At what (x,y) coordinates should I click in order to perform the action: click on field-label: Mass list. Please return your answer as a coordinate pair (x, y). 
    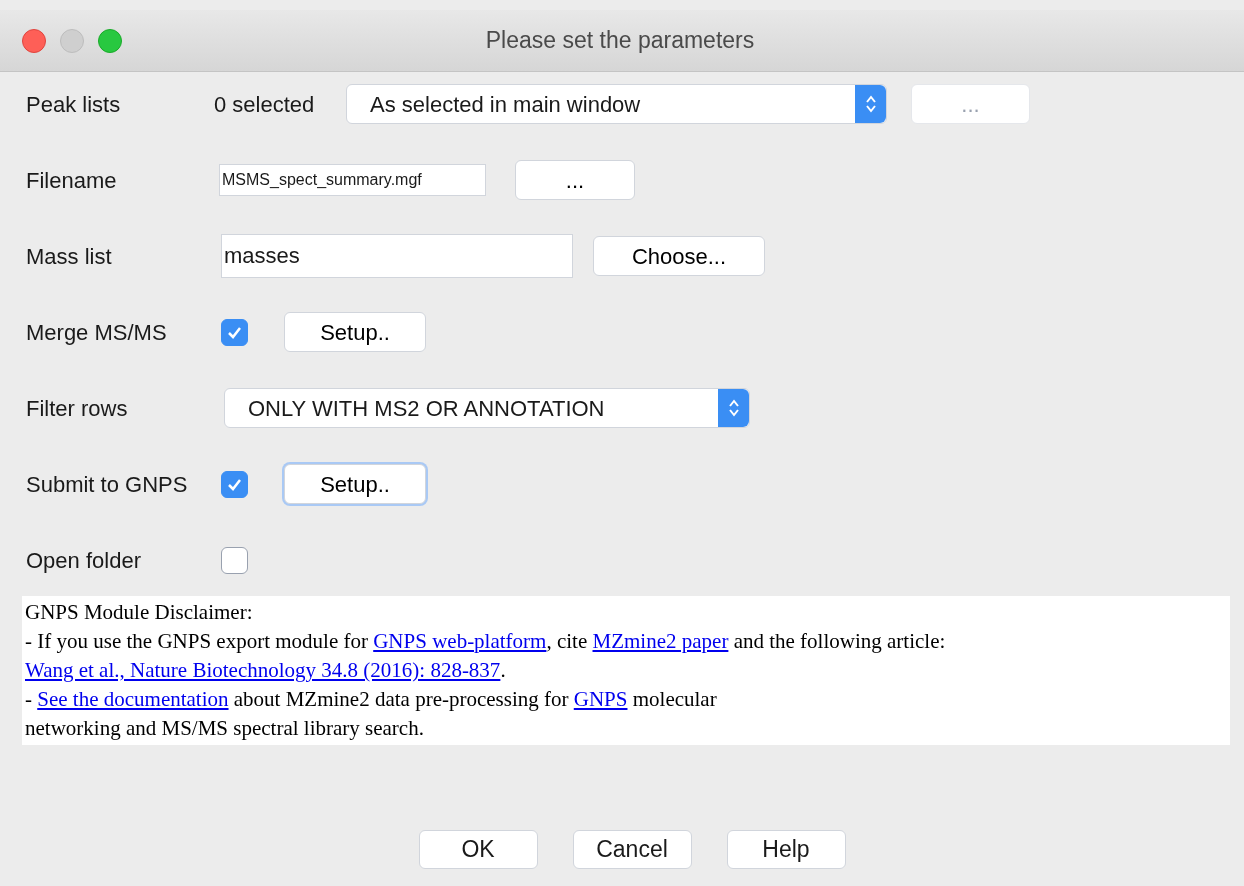
    Looking at the image, I should click on (69, 256).